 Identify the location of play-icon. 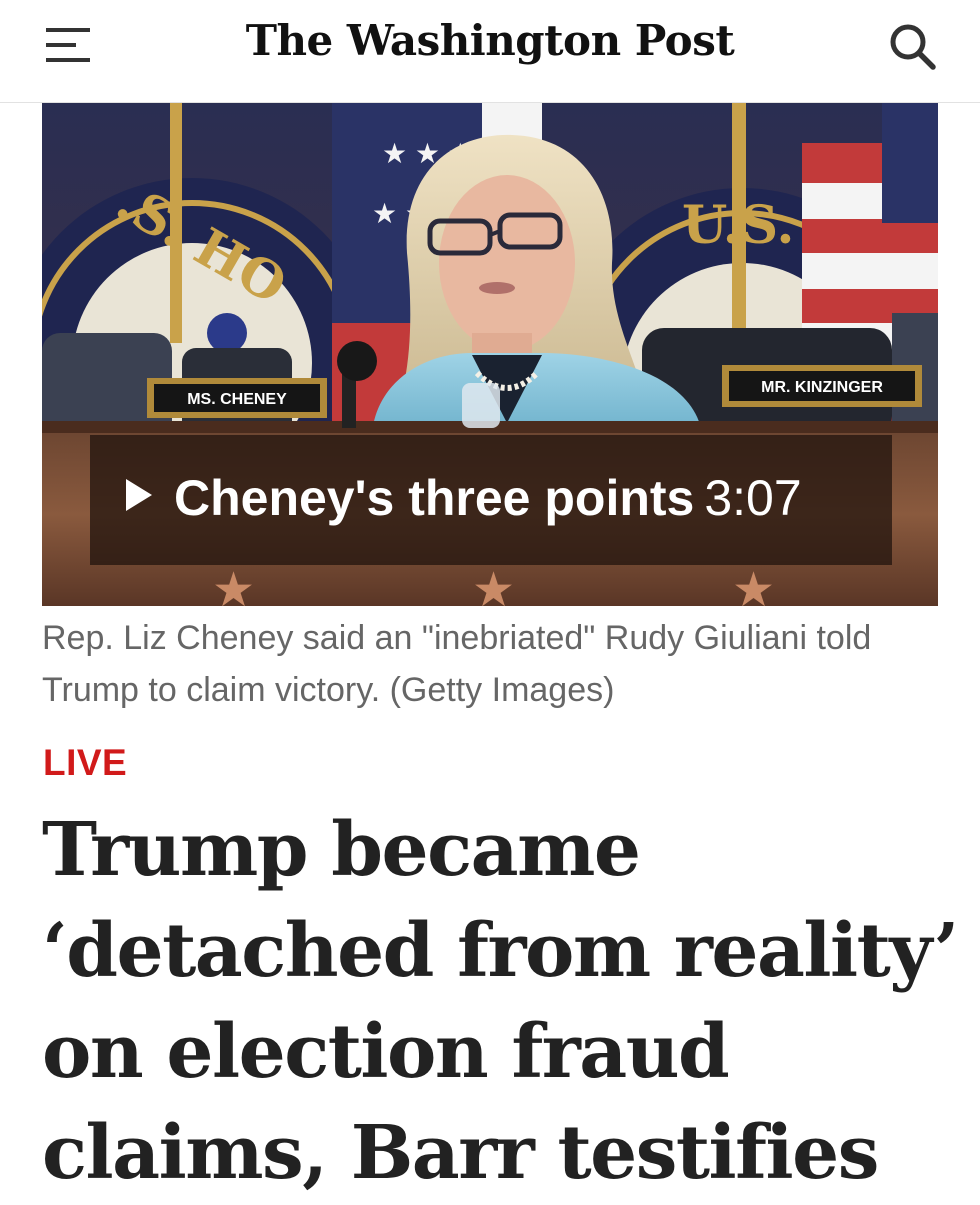
(139, 495).